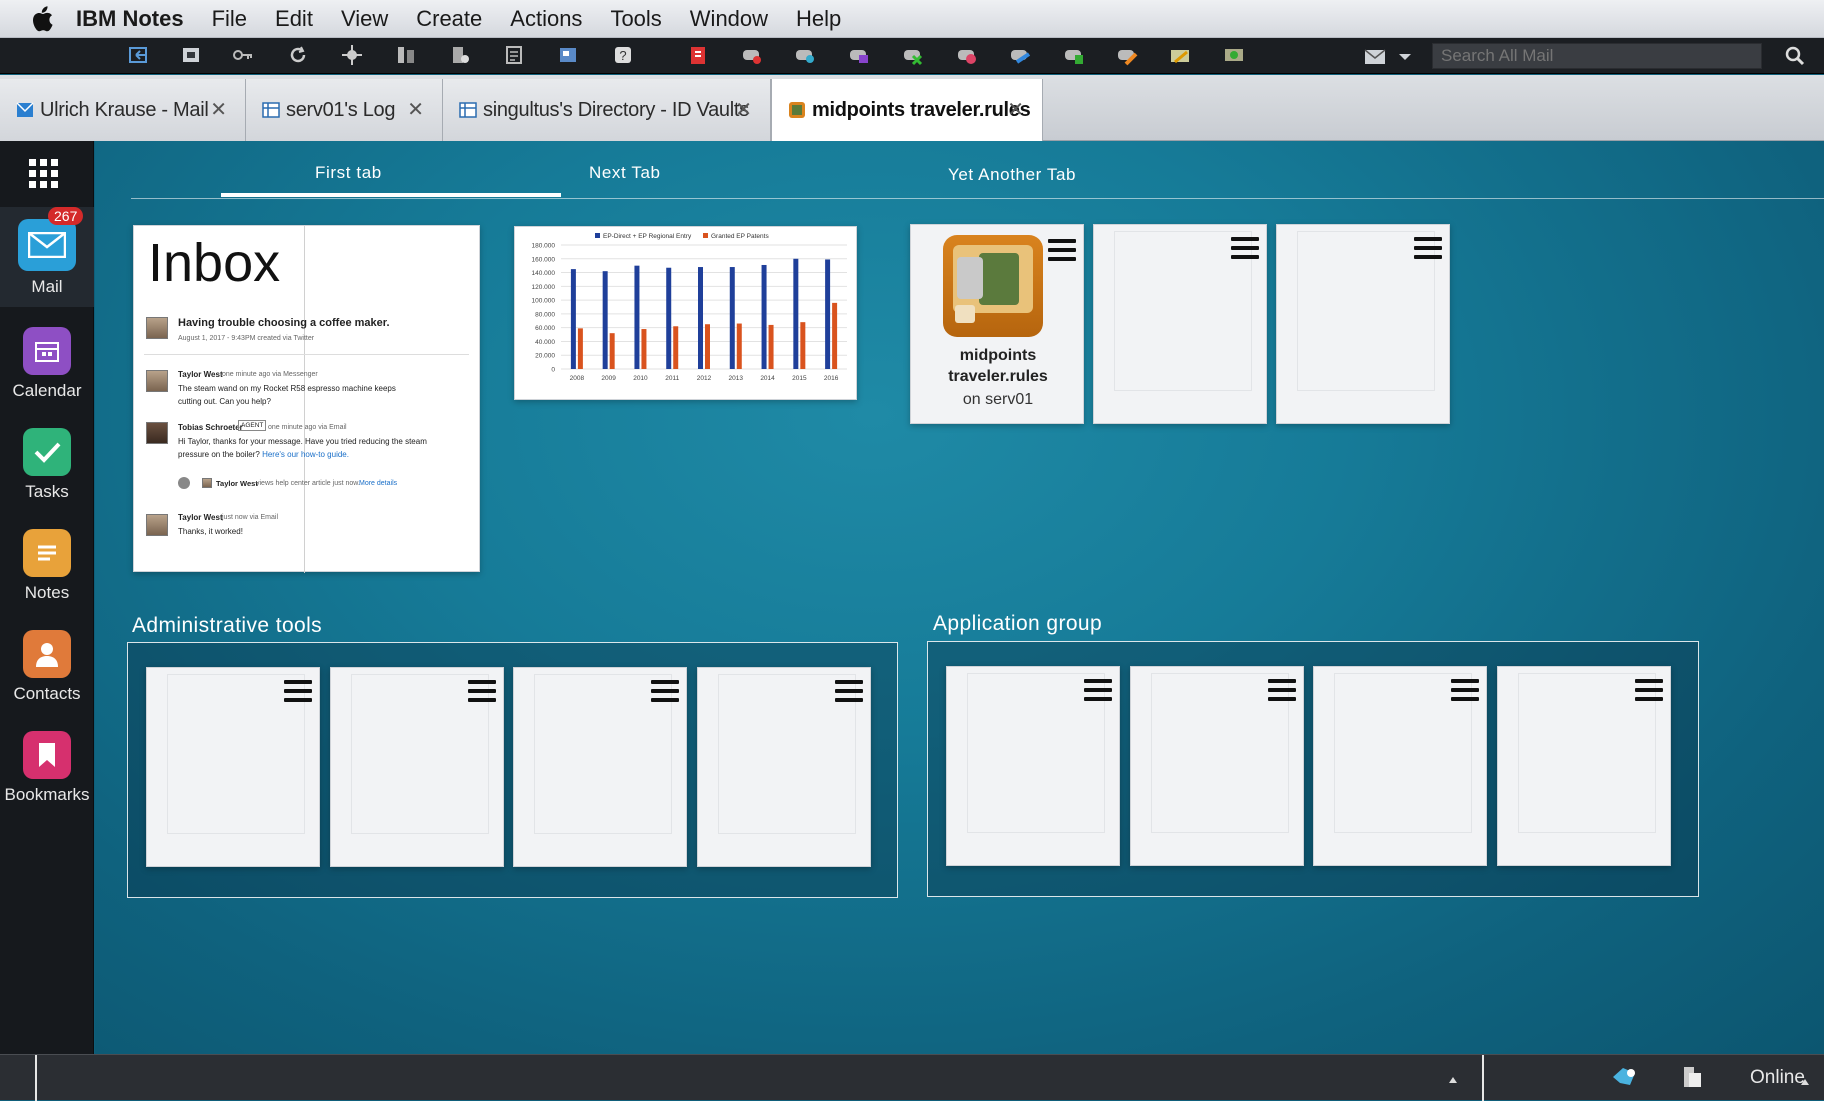 This screenshot has width=1824, height=1101. Describe the element at coordinates (1597, 56) in the screenshot. I see `search-input` at that location.